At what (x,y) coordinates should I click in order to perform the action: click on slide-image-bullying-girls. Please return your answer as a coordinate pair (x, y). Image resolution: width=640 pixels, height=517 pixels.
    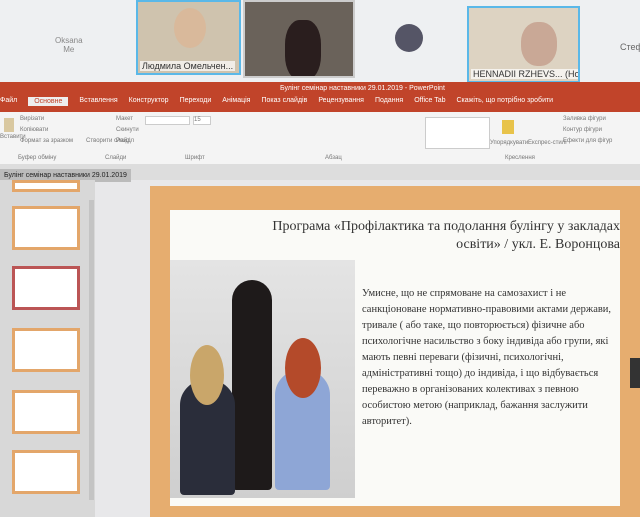
    Looking at the image, I should click on (262, 379).